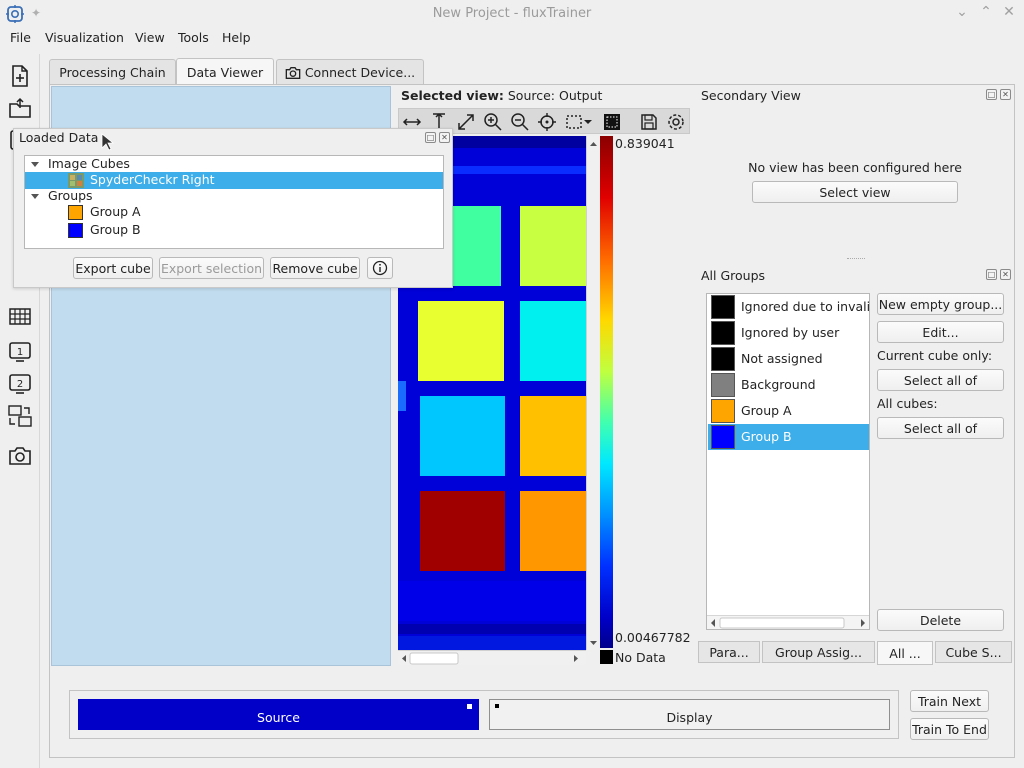 This screenshot has height=768, width=1024. What do you see at coordinates (547, 122) in the screenshot?
I see `crosshair-icon` at bounding box center [547, 122].